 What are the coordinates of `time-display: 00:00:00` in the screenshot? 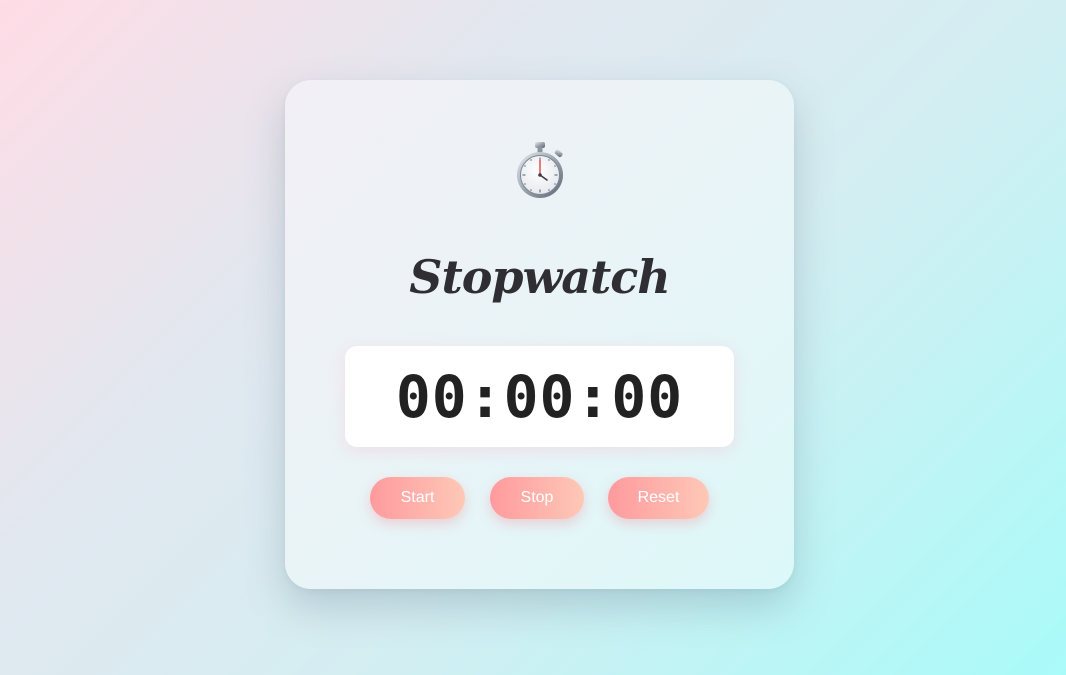 It's located at (539, 396).